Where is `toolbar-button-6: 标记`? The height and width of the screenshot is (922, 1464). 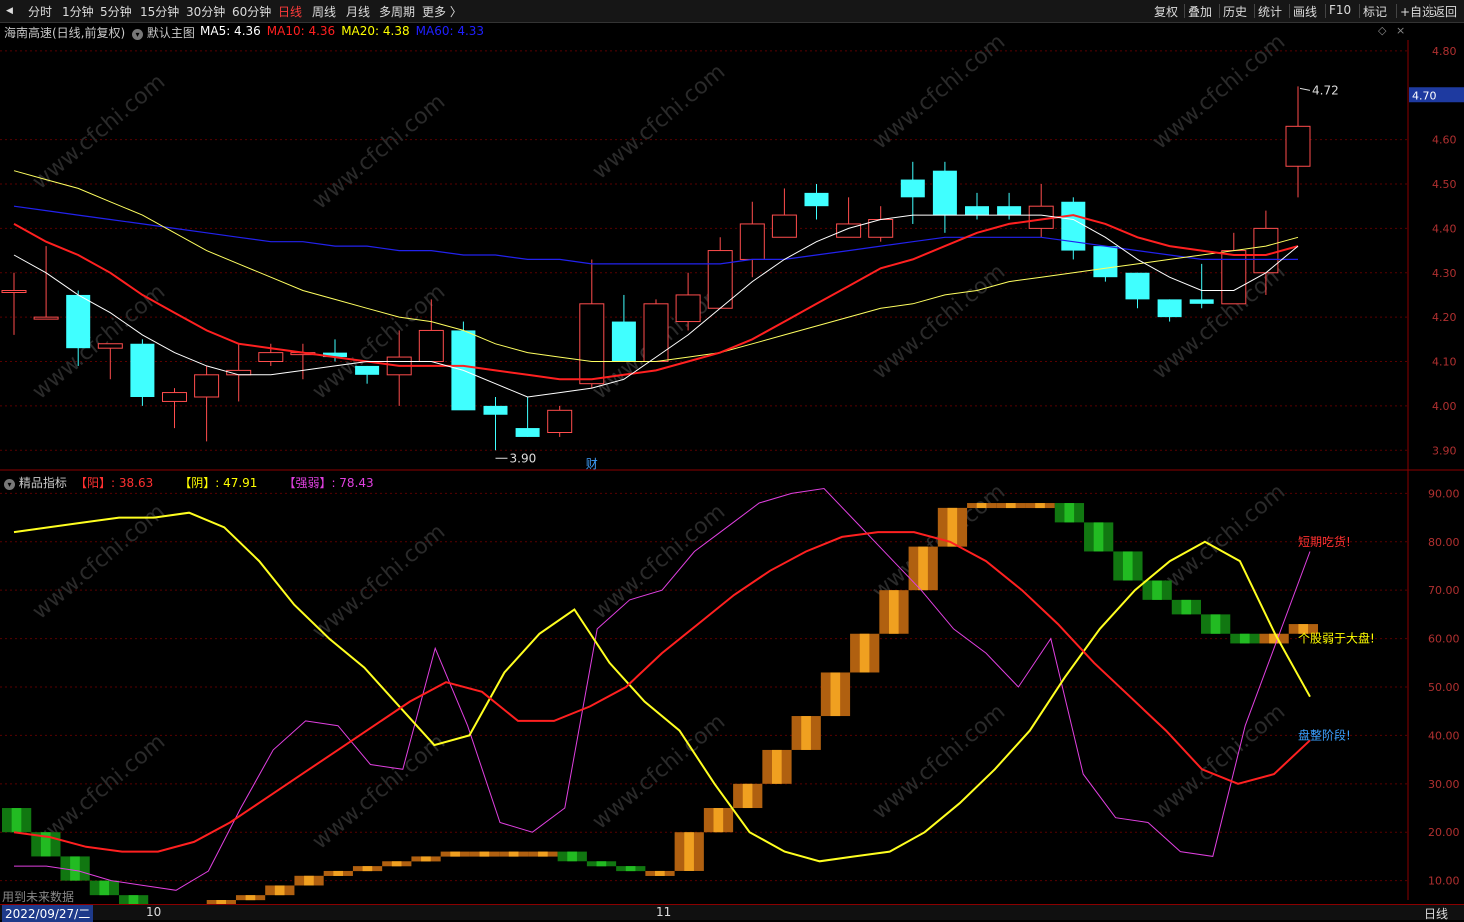
toolbar-button-6: 标记 is located at coordinates (1375, 11).